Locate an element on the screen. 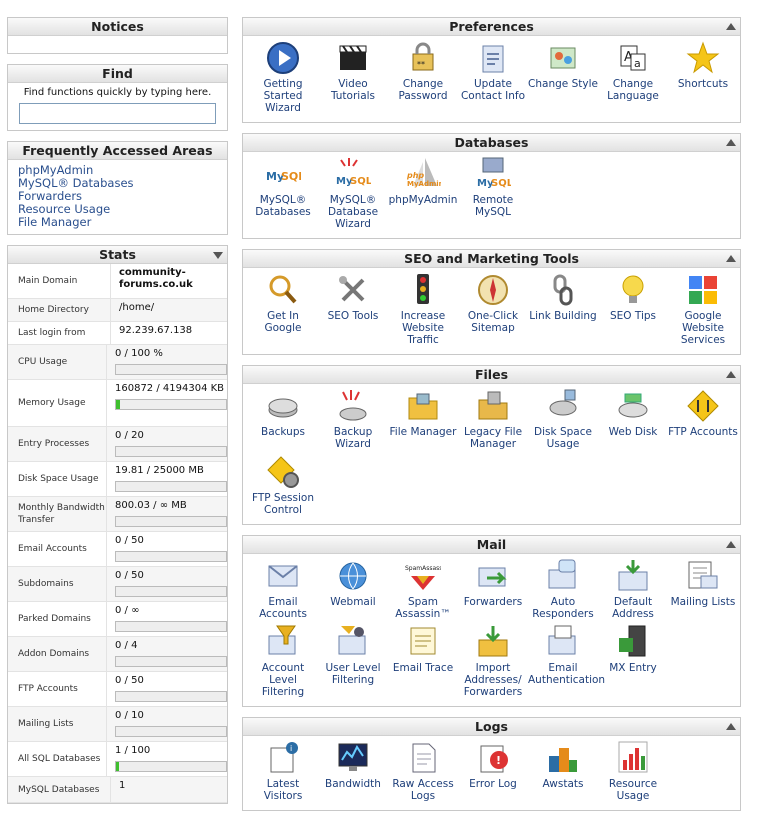 The image size is (764, 821). feature-link-default-address: Default Address is located at coordinates (633, 589).